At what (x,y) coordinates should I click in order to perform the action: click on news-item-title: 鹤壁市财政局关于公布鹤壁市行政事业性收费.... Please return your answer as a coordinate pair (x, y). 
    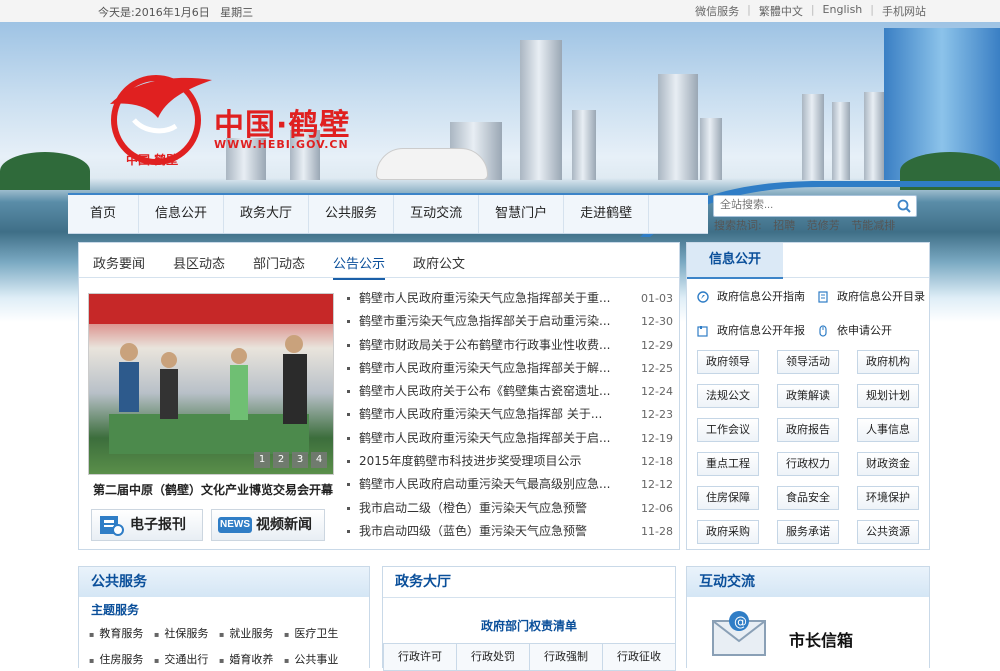
    Looking at the image, I should click on (490, 345).